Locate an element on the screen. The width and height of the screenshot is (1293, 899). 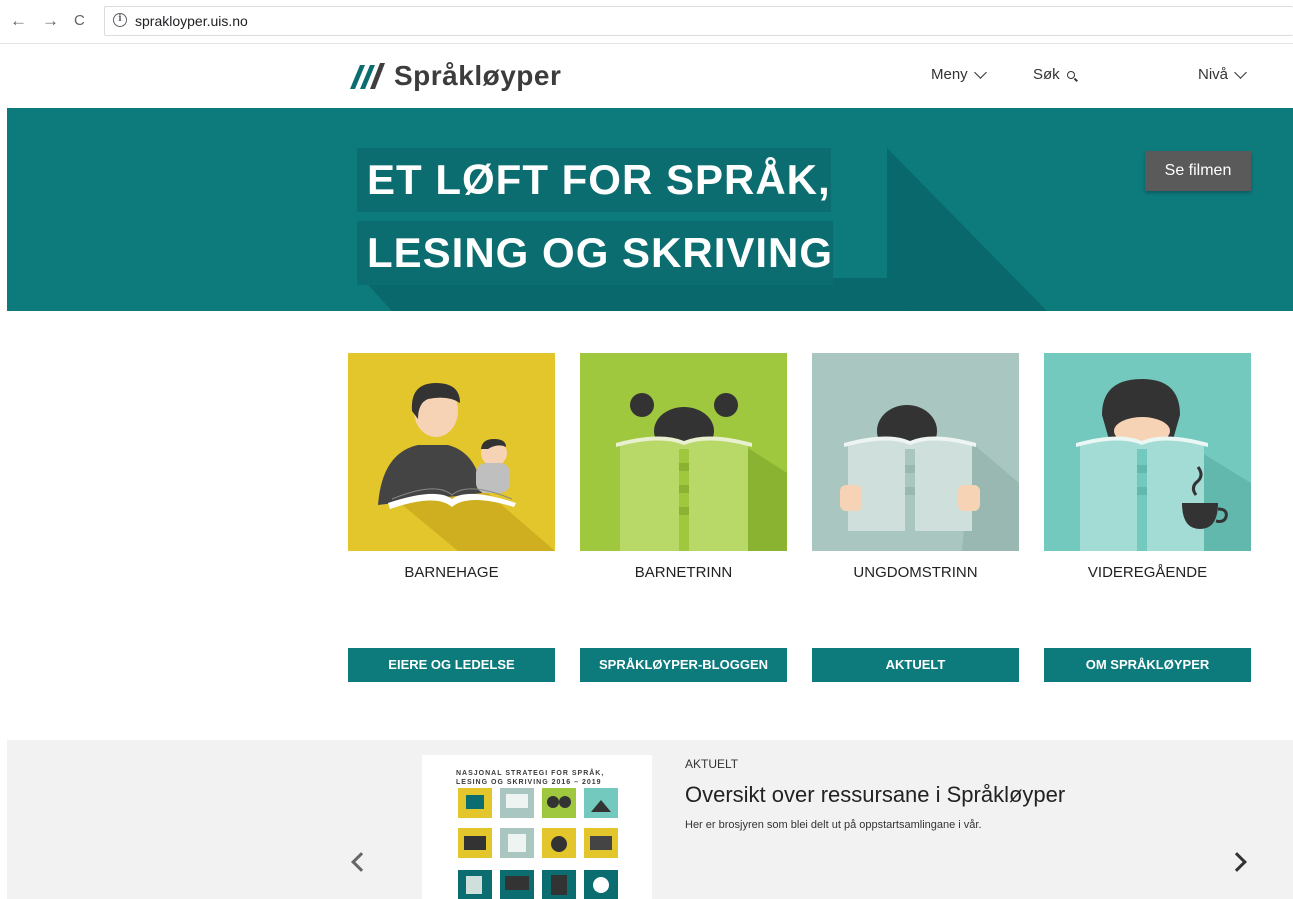
blog-button: SPRÅKLØYPER-BLOGGEN is located at coordinates (683, 665).